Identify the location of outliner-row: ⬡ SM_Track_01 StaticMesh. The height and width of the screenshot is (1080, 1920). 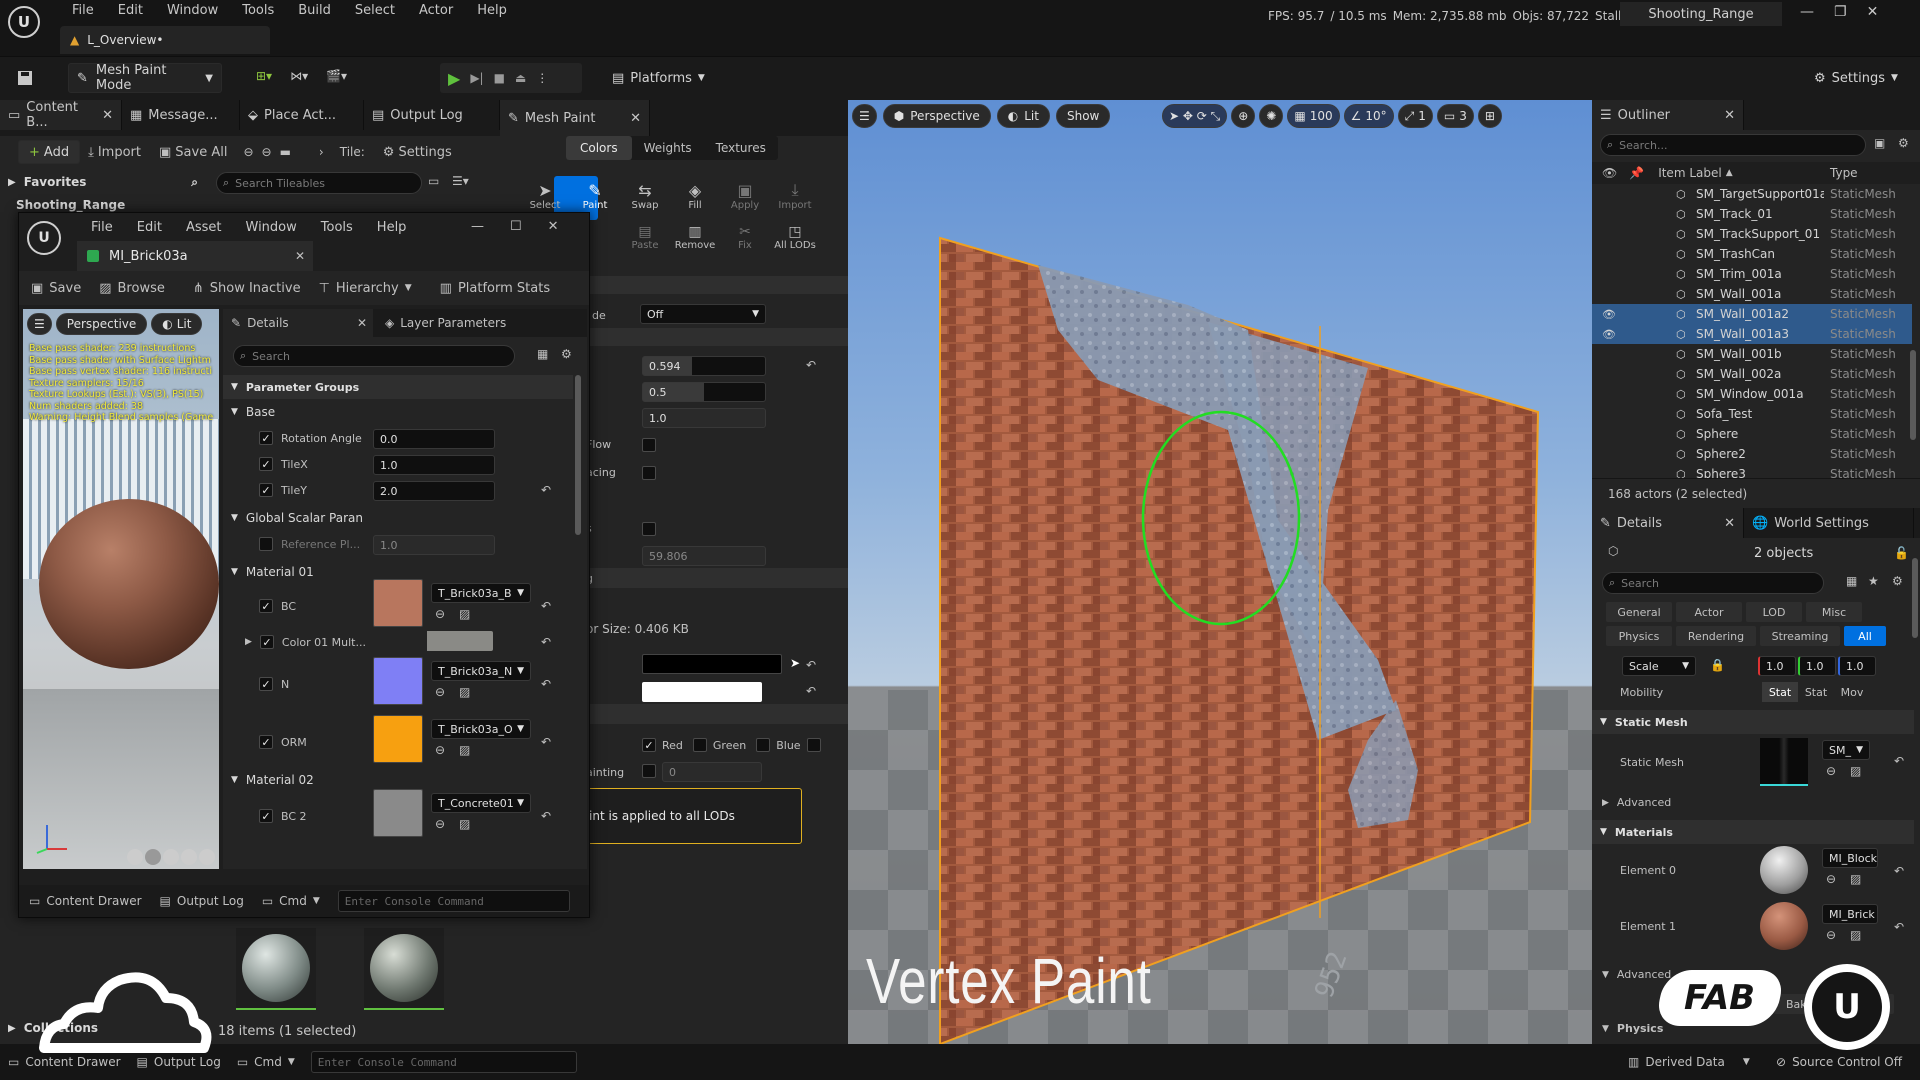
(1752, 214).